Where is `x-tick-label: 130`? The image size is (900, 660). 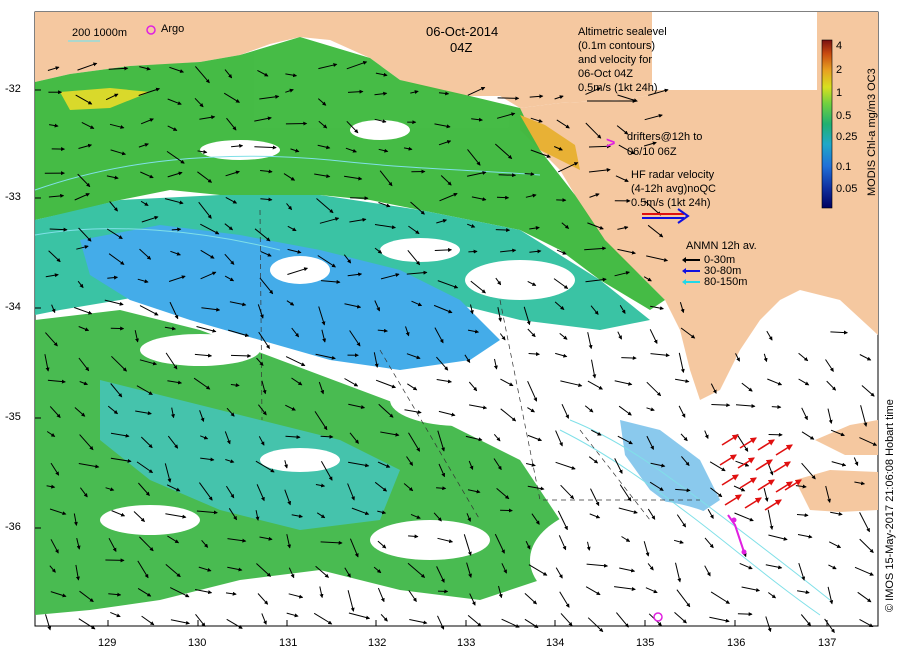
x-tick-label: 130 is located at coordinates (197, 643).